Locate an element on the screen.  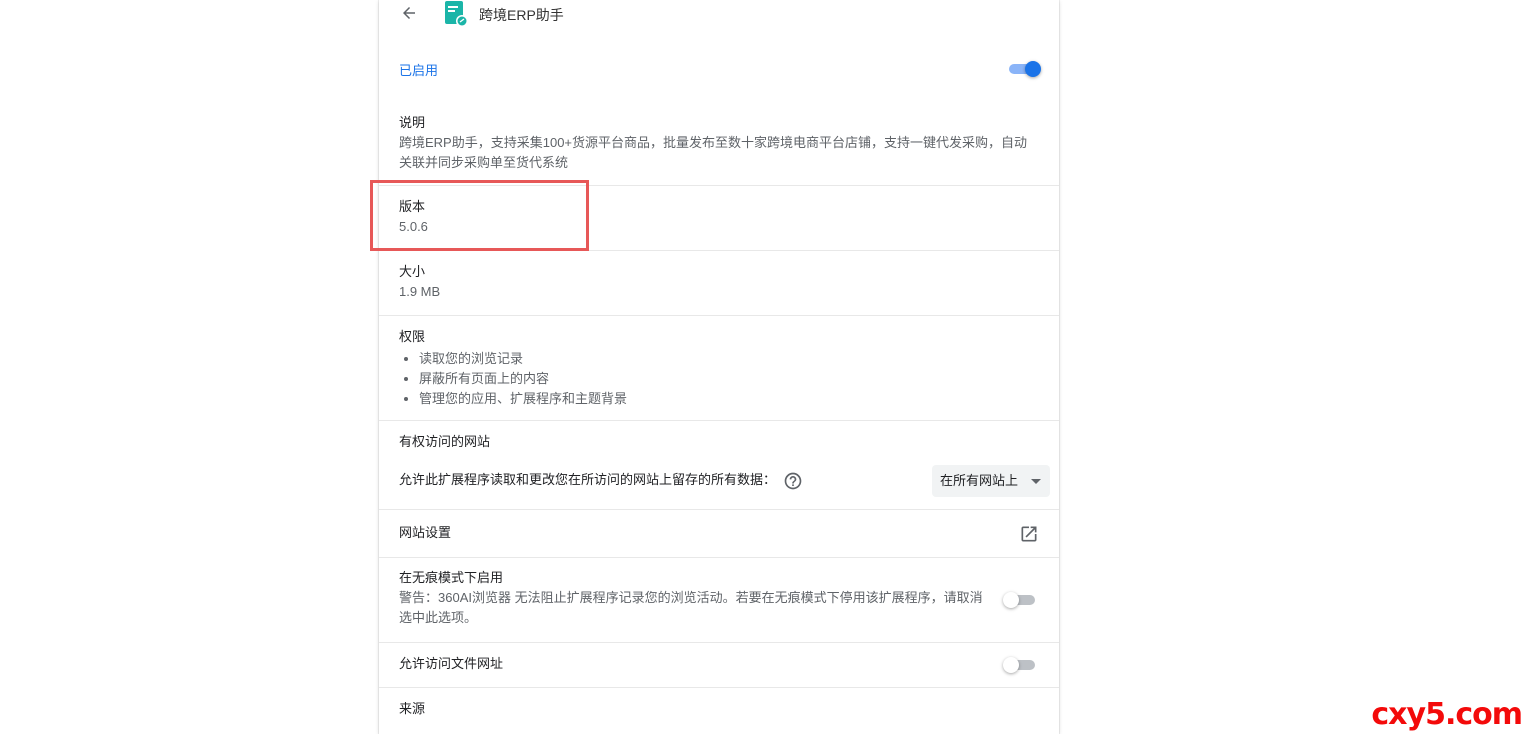
site-access-title: 有权访问的网站 is located at coordinates (445, 441).